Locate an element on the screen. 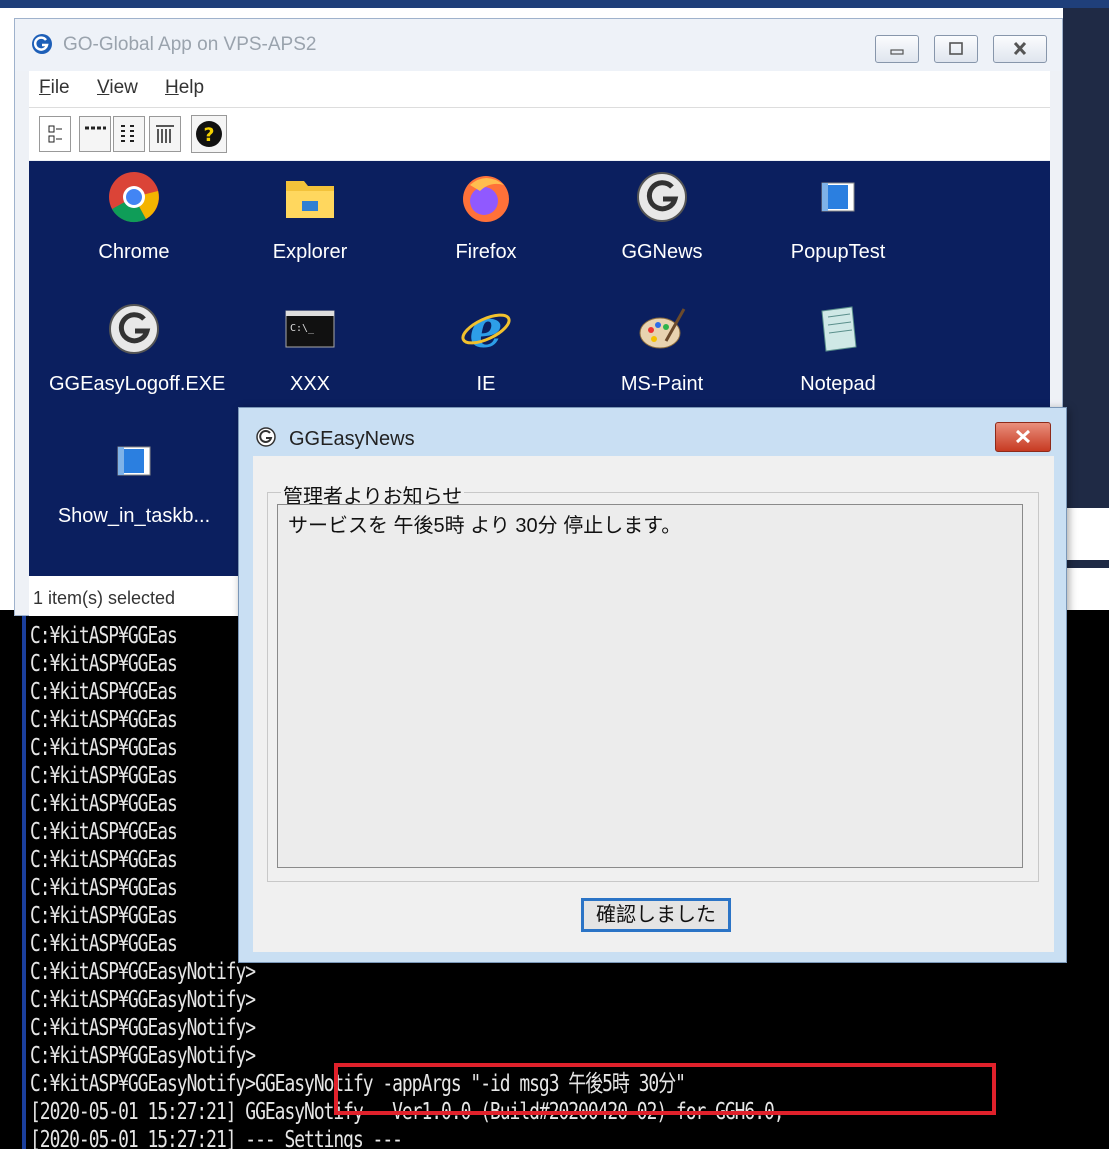  app-label: Explorer is located at coordinates (310, 252).